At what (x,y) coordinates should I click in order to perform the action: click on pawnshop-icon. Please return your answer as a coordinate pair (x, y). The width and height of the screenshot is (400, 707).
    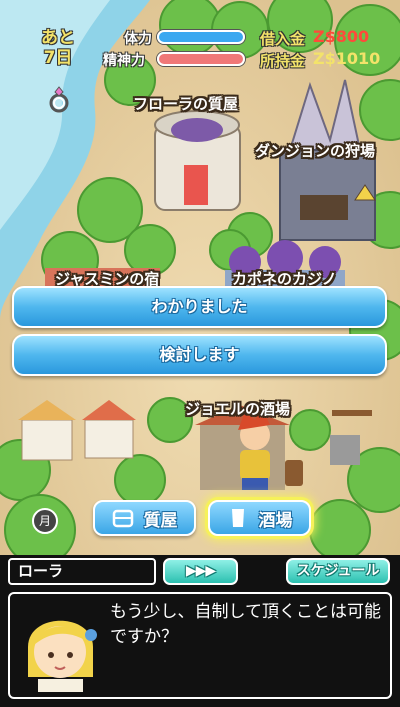
    Looking at the image, I should click on (122, 518).